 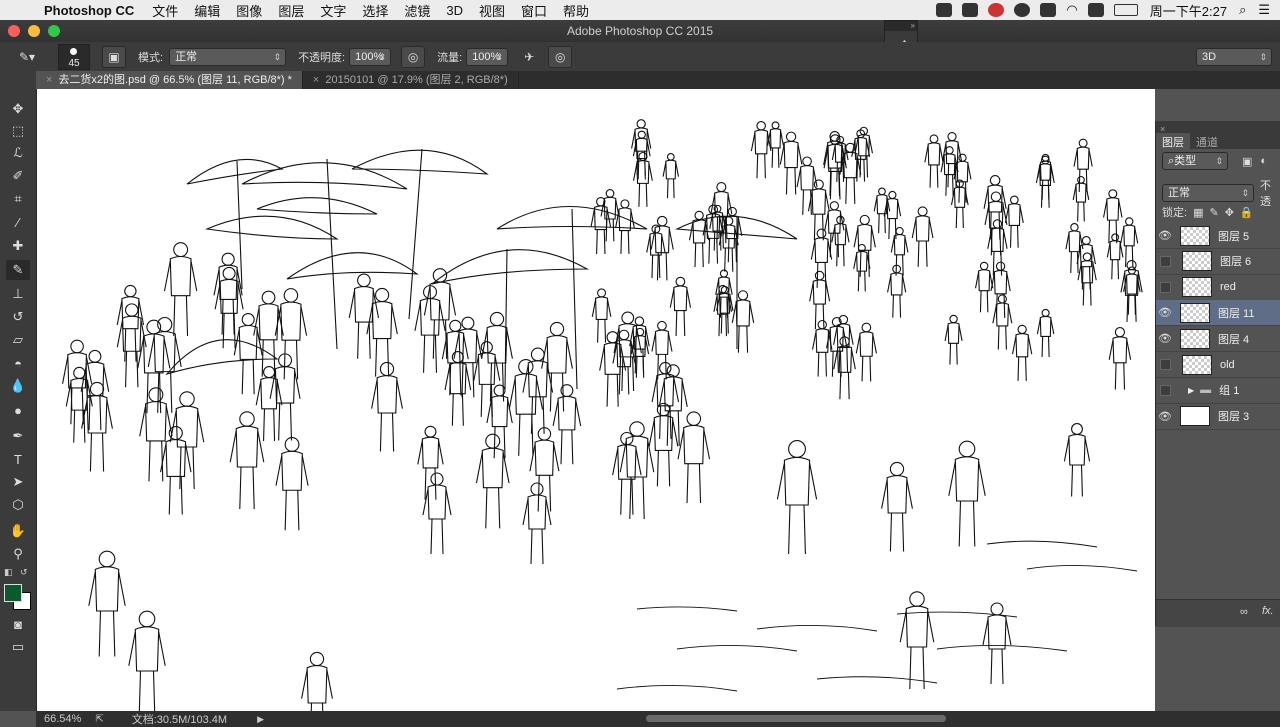 What do you see at coordinates (375, 10) in the screenshot?
I see `menu-select: 选择` at bounding box center [375, 10].